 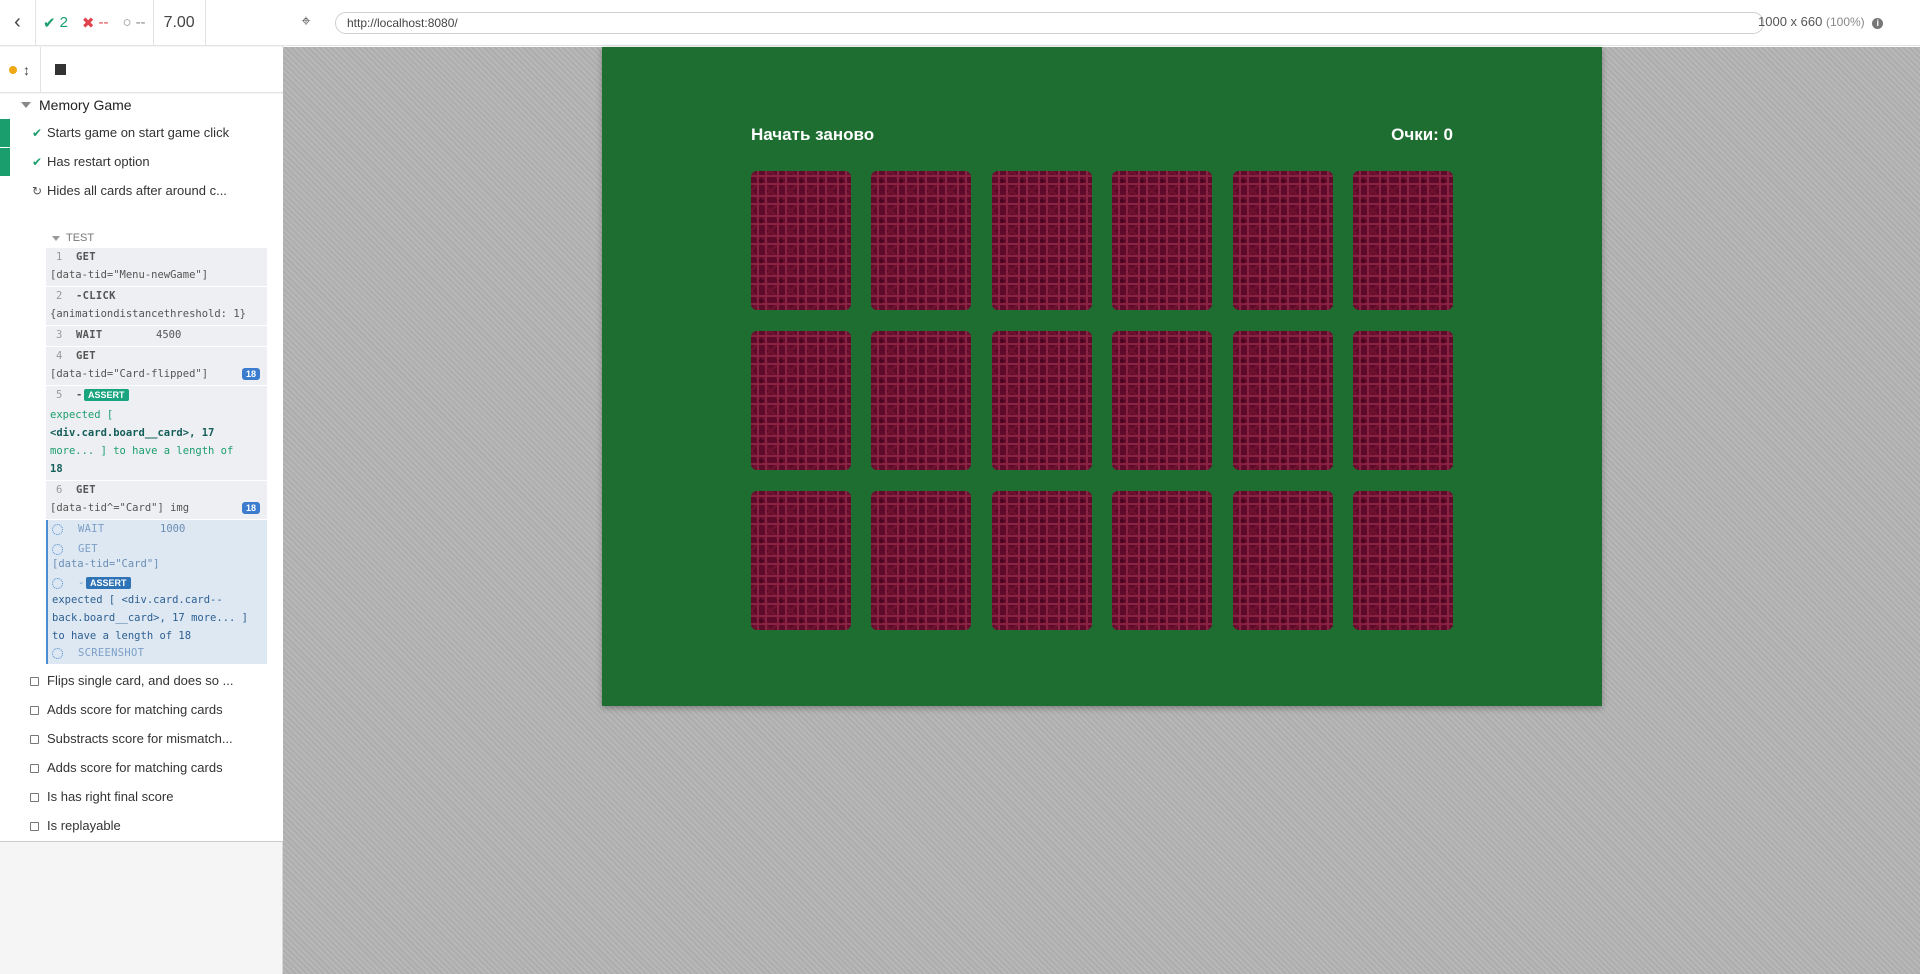 What do you see at coordinates (141, 797) in the screenshot?
I see `test-item: Is has right final score` at bounding box center [141, 797].